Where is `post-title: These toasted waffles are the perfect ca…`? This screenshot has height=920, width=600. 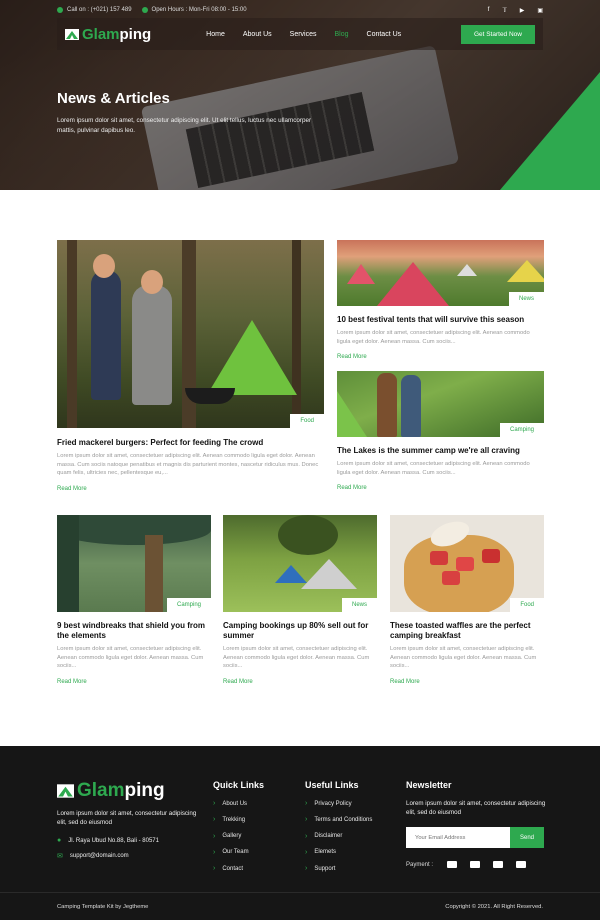 post-title: These toasted waffles are the perfect ca… is located at coordinates (467, 631).